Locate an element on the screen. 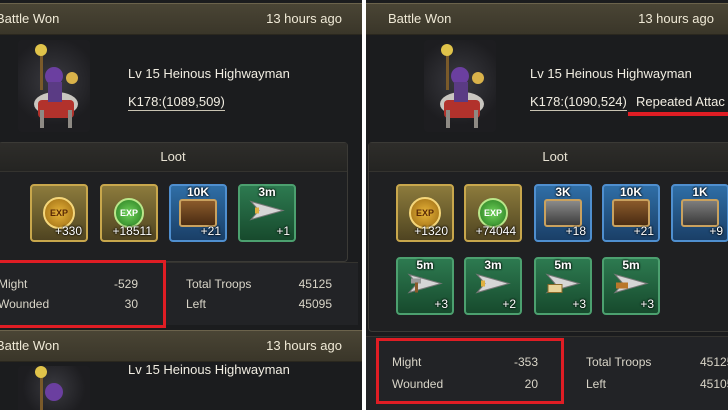 Image resolution: width=728 pixels, height=410 pixels. loot-item-ore-chest: 1K +9 is located at coordinates (699, 213).